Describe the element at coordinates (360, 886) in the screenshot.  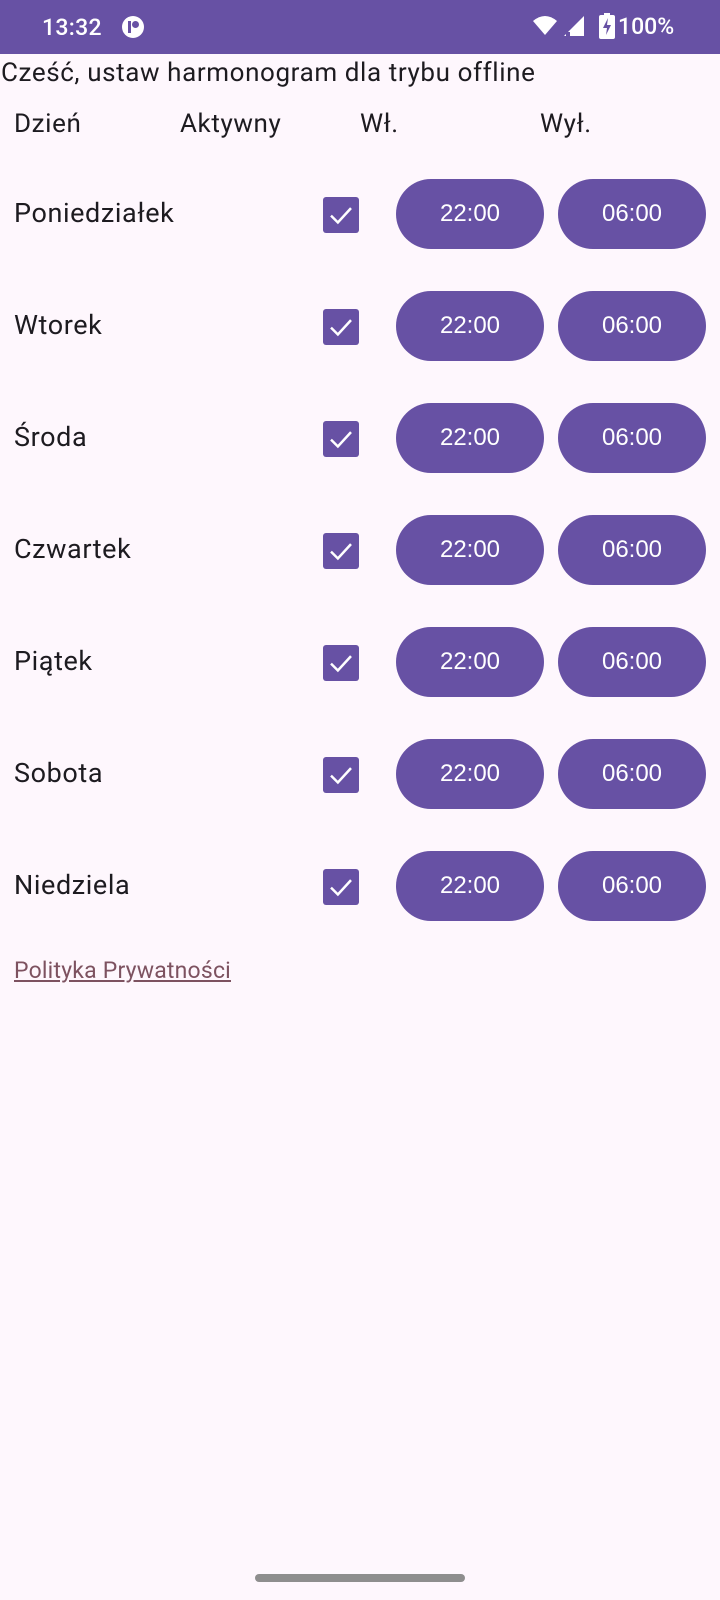
I see `schedule-row: Niedziela 22:00 06:00` at that location.